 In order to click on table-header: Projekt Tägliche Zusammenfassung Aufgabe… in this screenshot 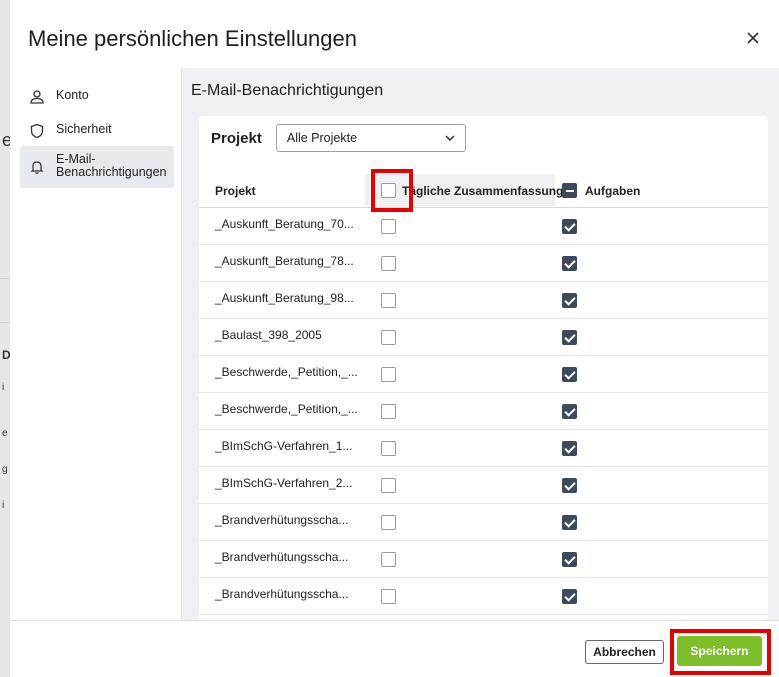, I will do `click(483, 188)`.